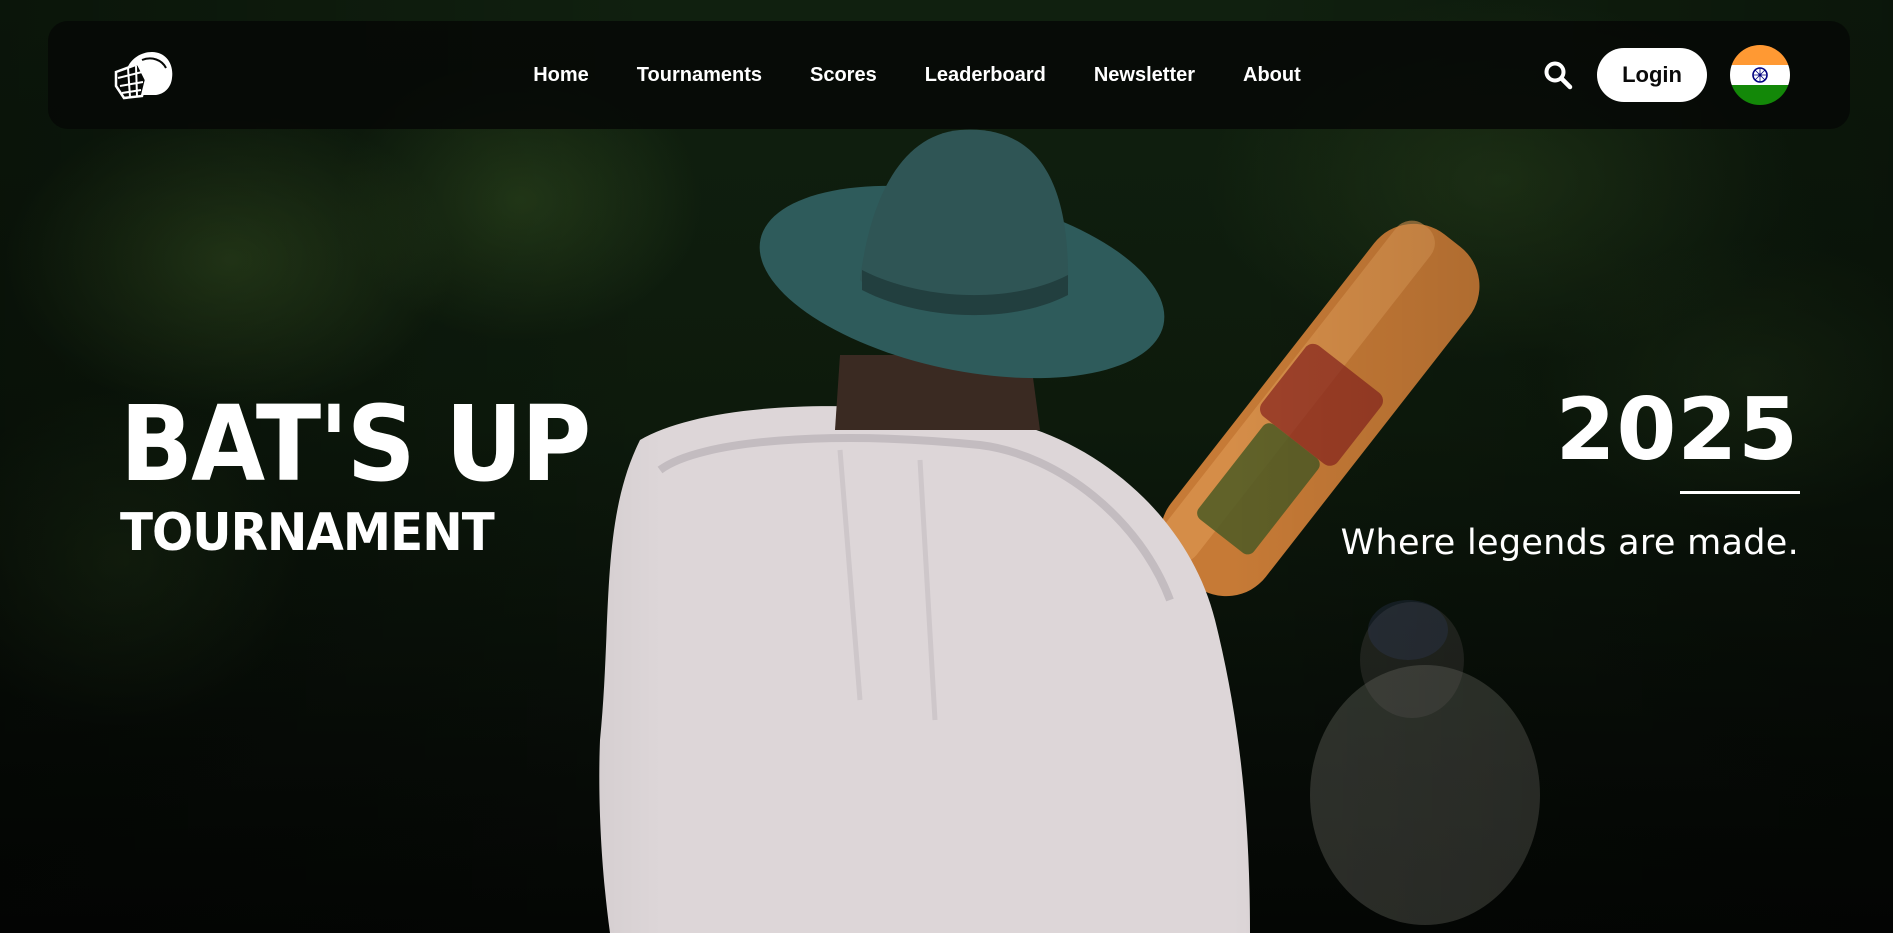  I want to click on nav-item-scores: Scores, so click(843, 75).